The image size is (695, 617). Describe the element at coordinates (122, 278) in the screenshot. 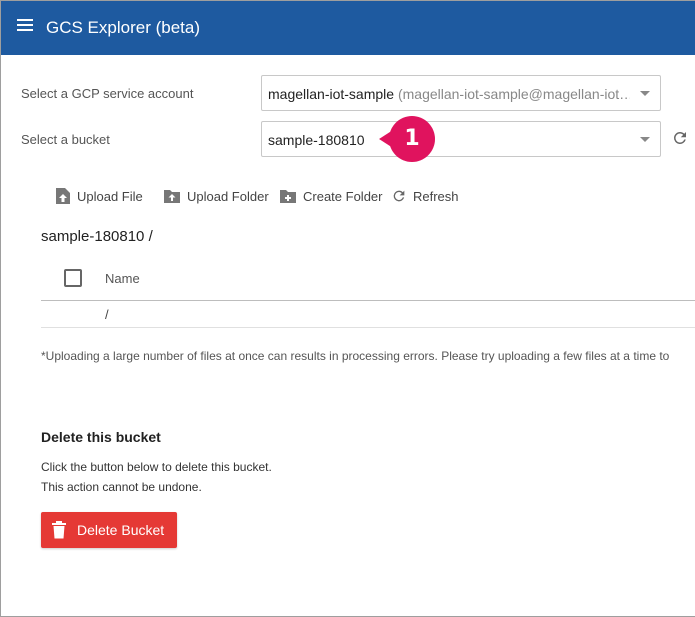

I see `column-header-name: Name` at that location.